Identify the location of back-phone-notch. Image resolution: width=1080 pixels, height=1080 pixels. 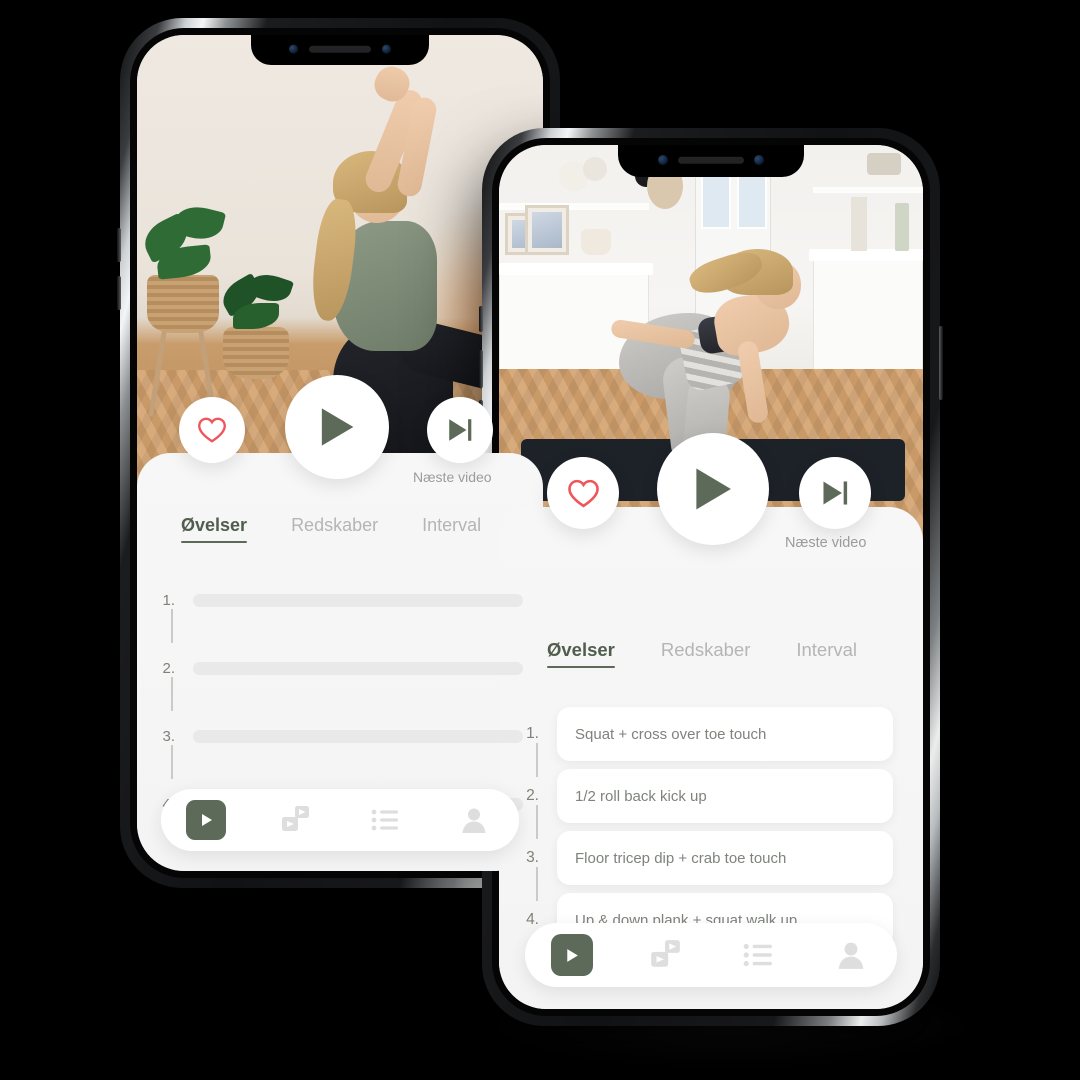
(340, 50).